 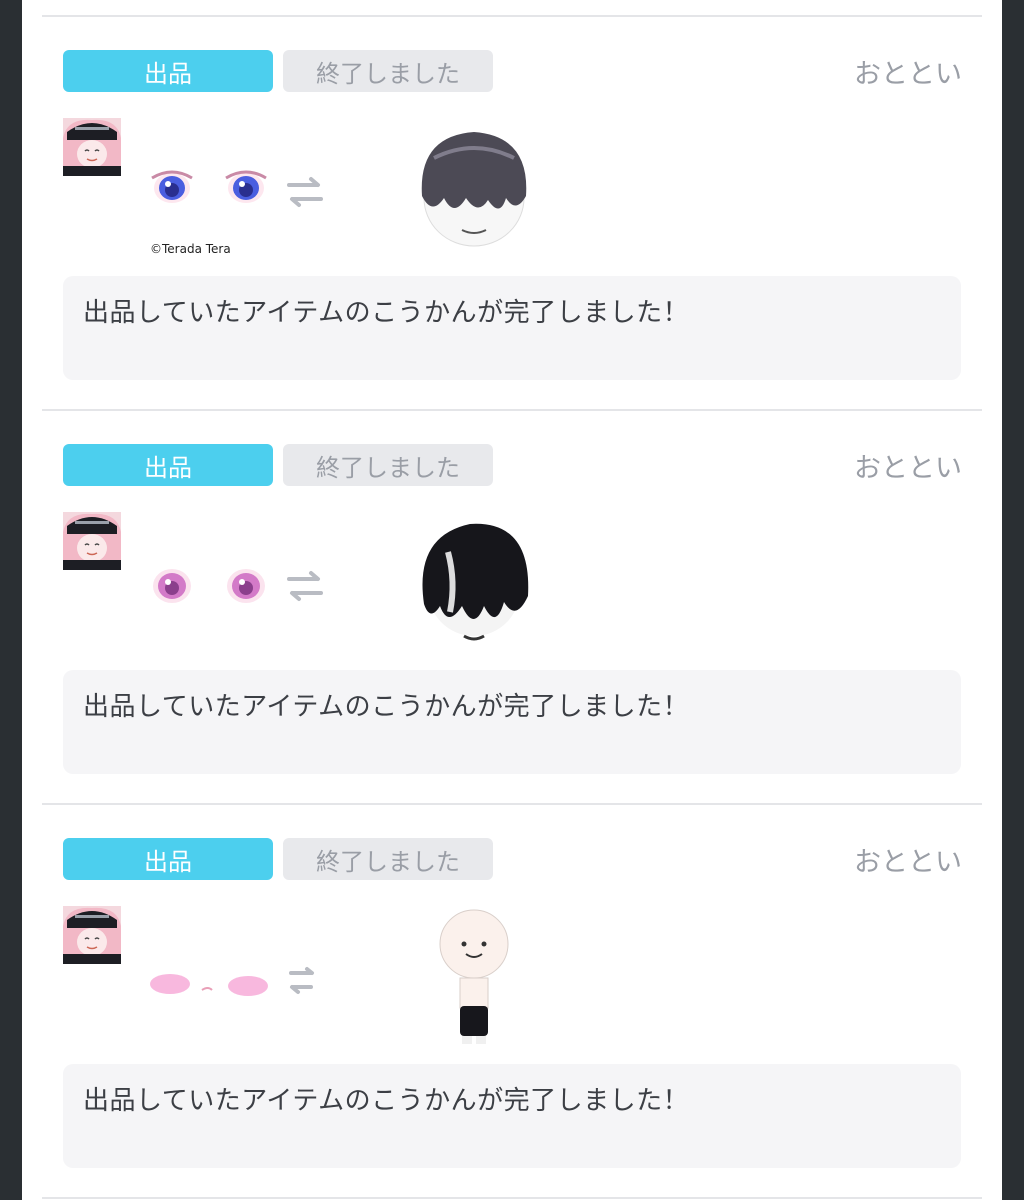 What do you see at coordinates (209, 985) in the screenshot?
I see `blush-item` at bounding box center [209, 985].